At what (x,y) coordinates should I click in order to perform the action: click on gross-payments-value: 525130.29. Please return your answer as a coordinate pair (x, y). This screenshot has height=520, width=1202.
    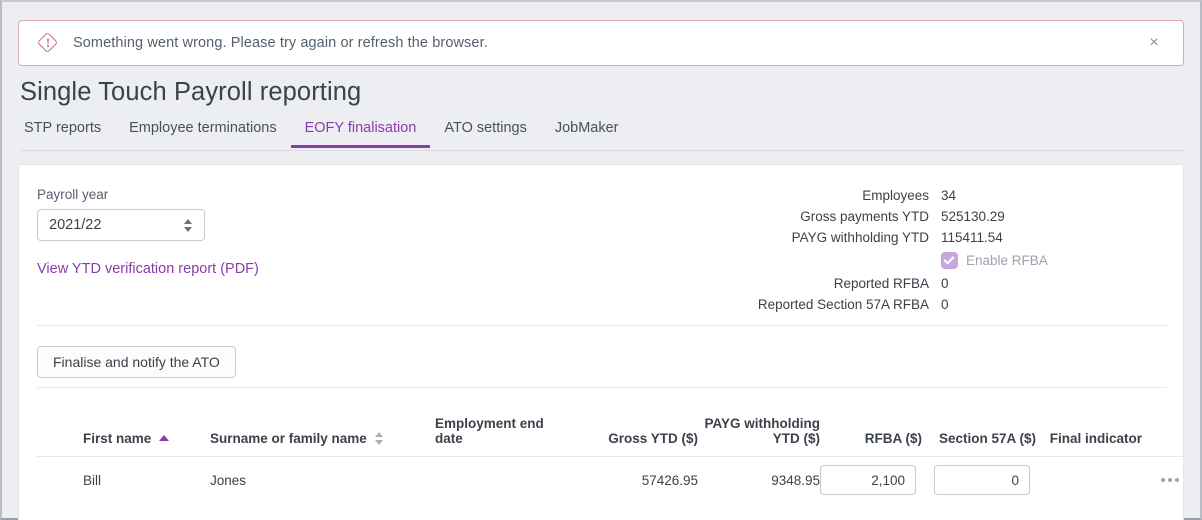
    Looking at the image, I should click on (973, 216).